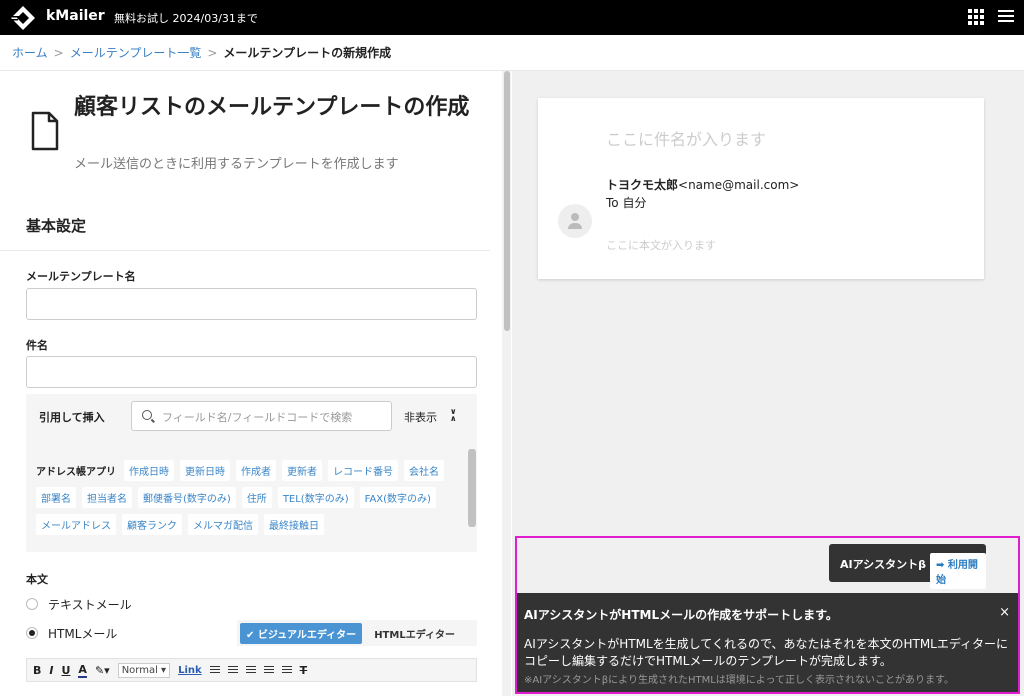 The height and width of the screenshot is (696, 1024). Describe the element at coordinates (256, 470) in the screenshot. I see `field-chip: 作成者` at that location.